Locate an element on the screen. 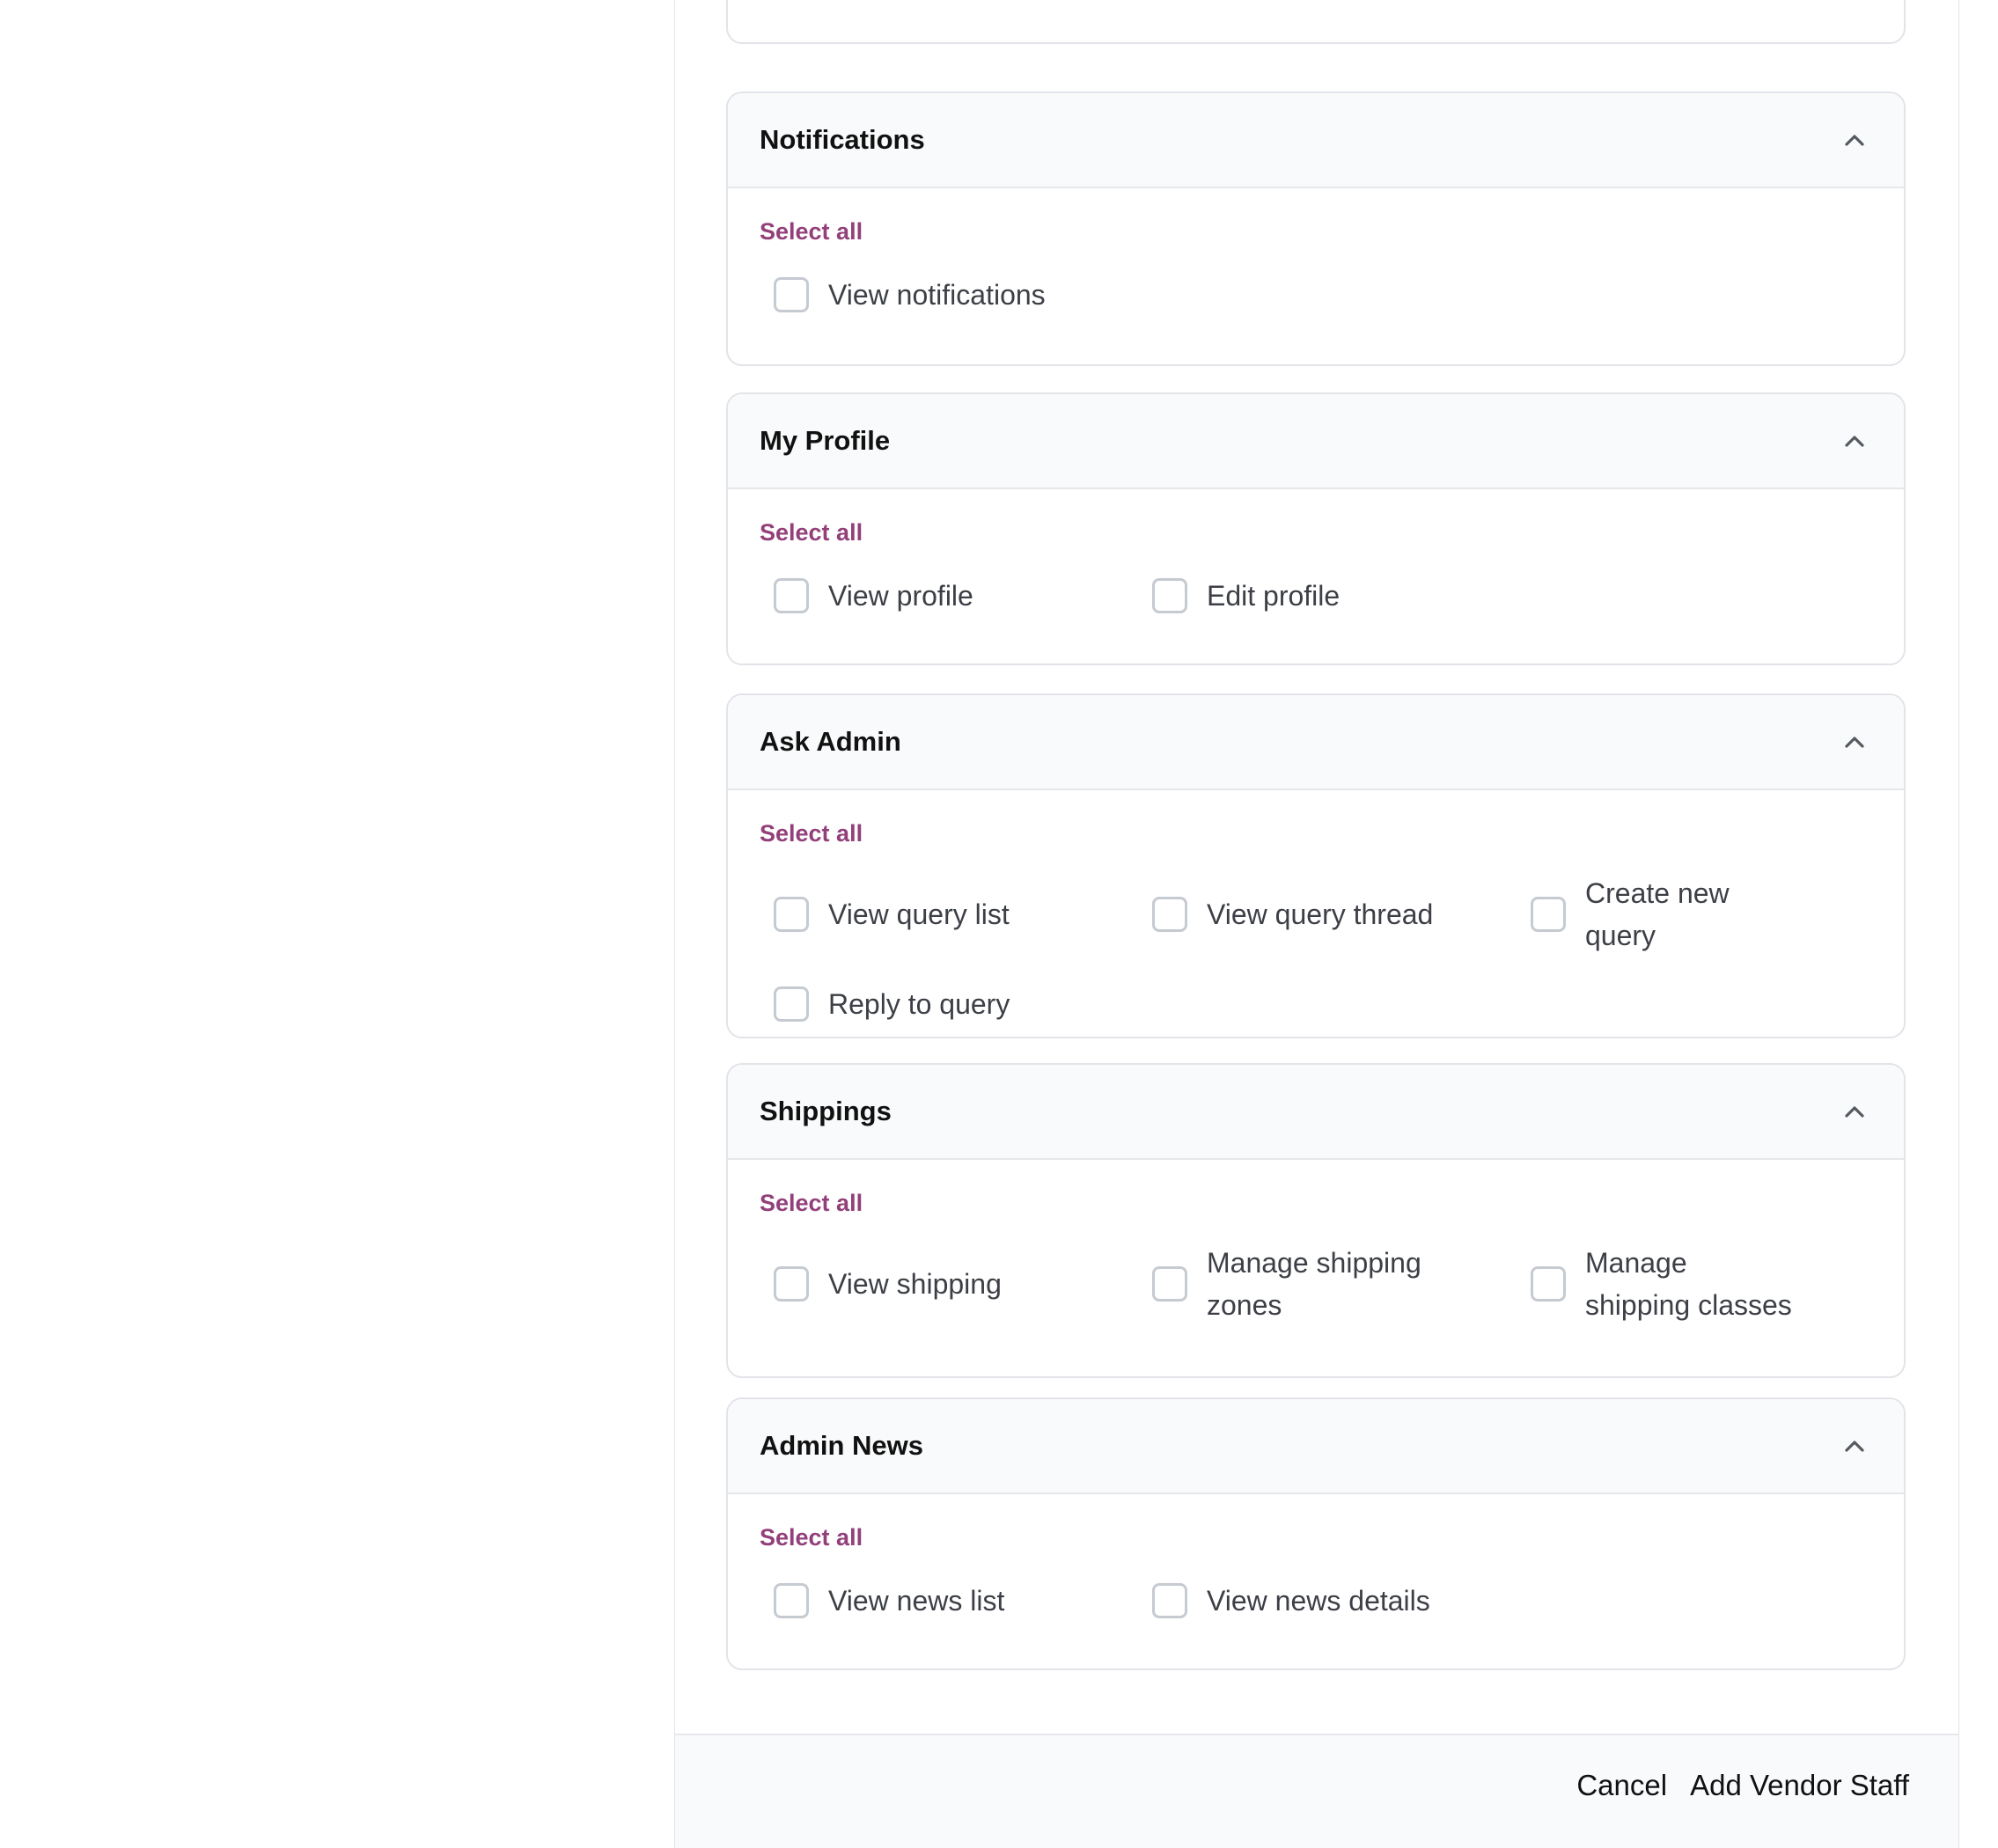  permission-checkbox: Manage shipping zones is located at coordinates (1341, 1284).